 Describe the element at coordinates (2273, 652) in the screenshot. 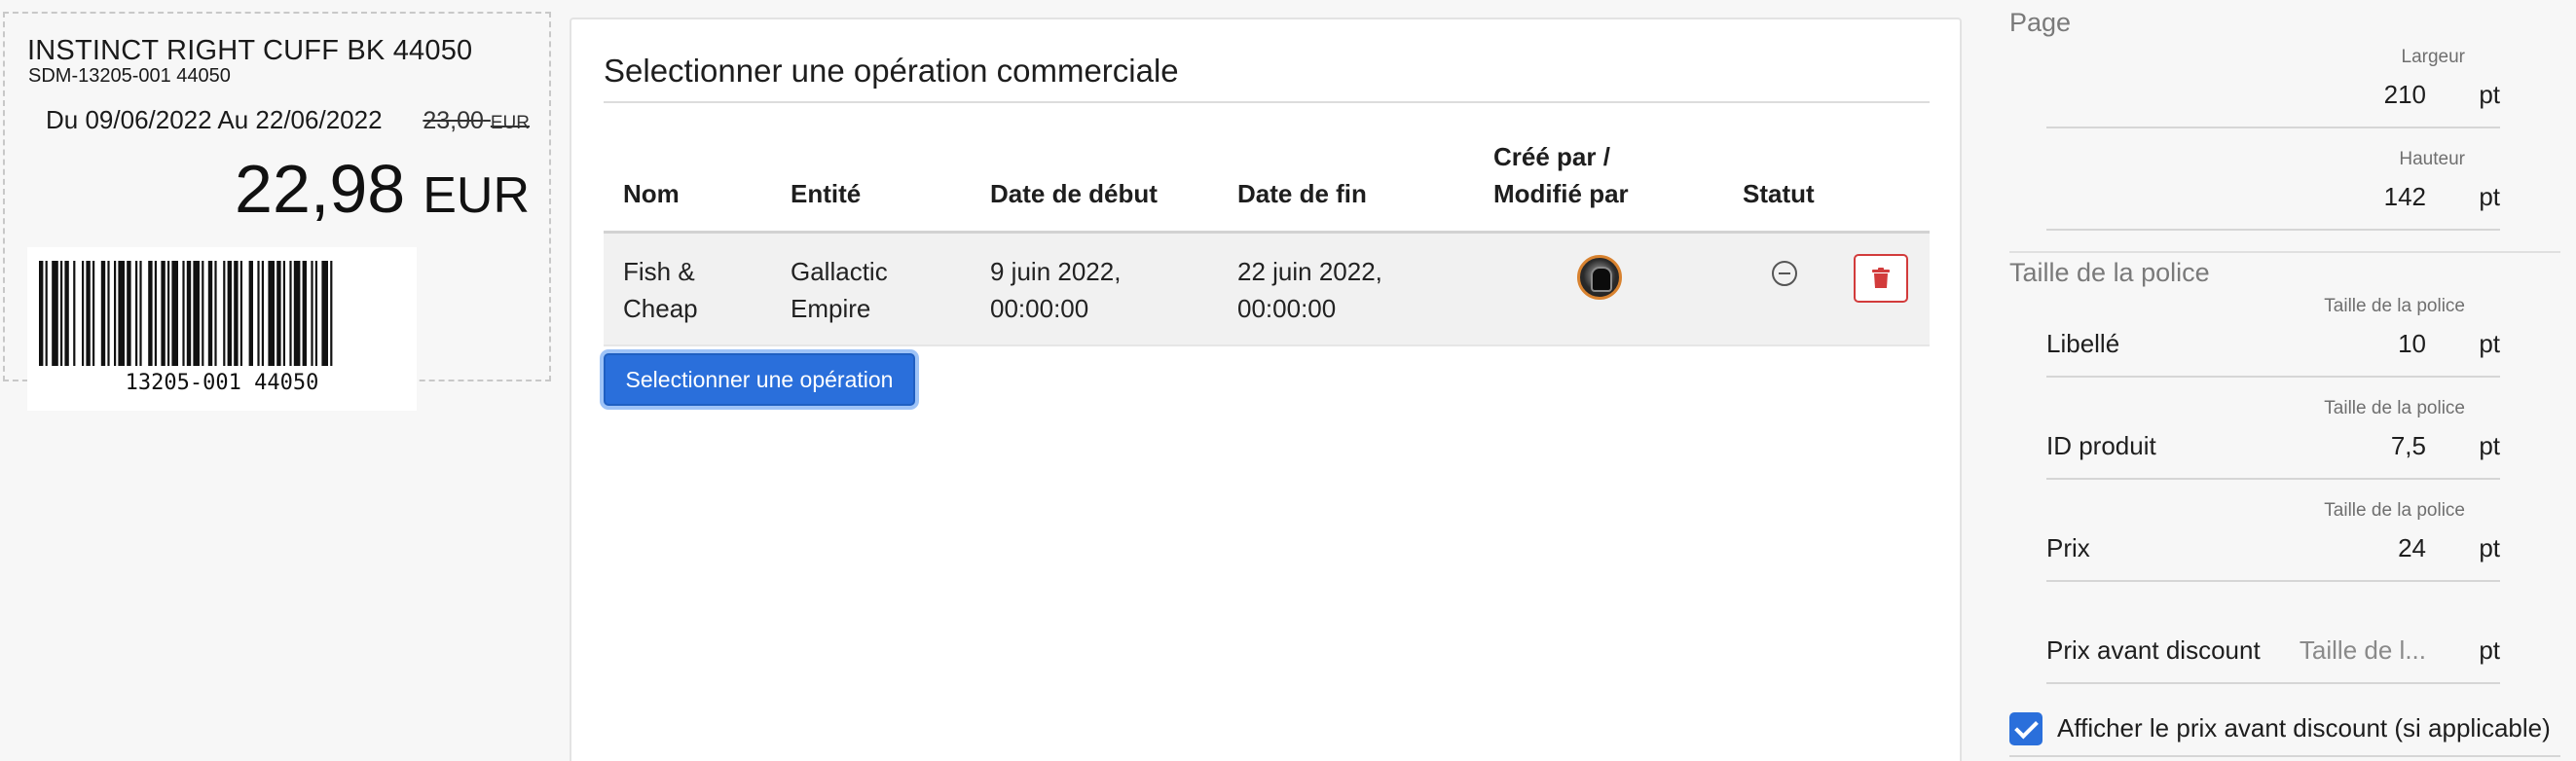

I see `font-size-old-price-field: Prix avant discount Taille de l... pt` at that location.